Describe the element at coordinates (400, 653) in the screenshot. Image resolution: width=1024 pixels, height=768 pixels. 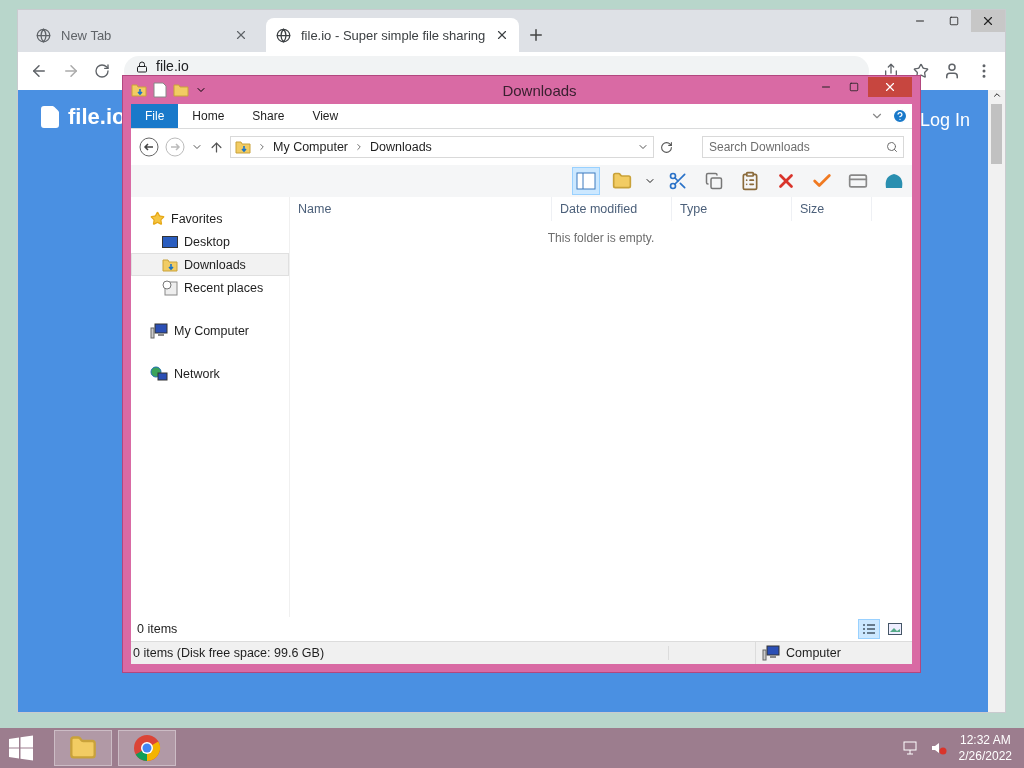
I see `status-text: 0 items (Disk free space: 99.6 GB)` at that location.